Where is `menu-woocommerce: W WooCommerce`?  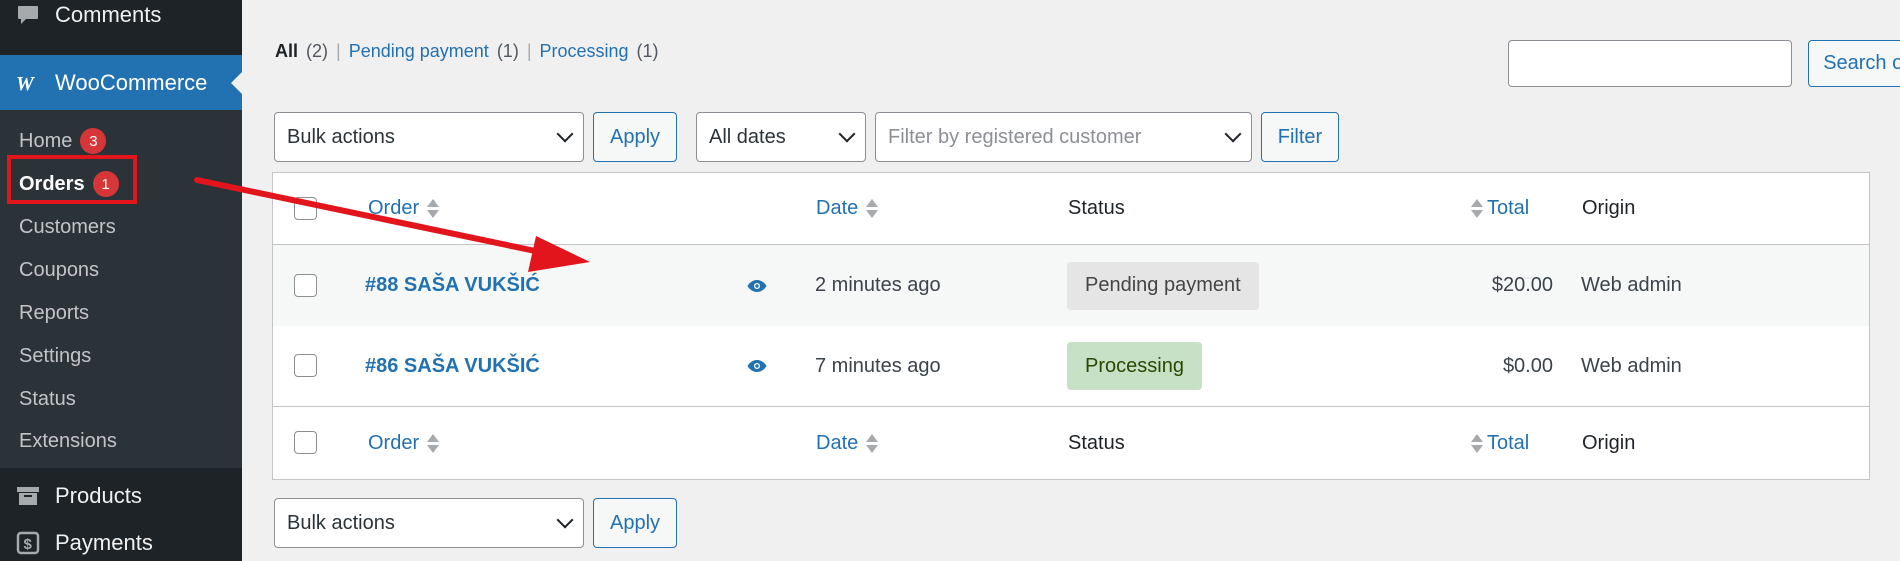
menu-woocommerce: W WooCommerce is located at coordinates (121, 82).